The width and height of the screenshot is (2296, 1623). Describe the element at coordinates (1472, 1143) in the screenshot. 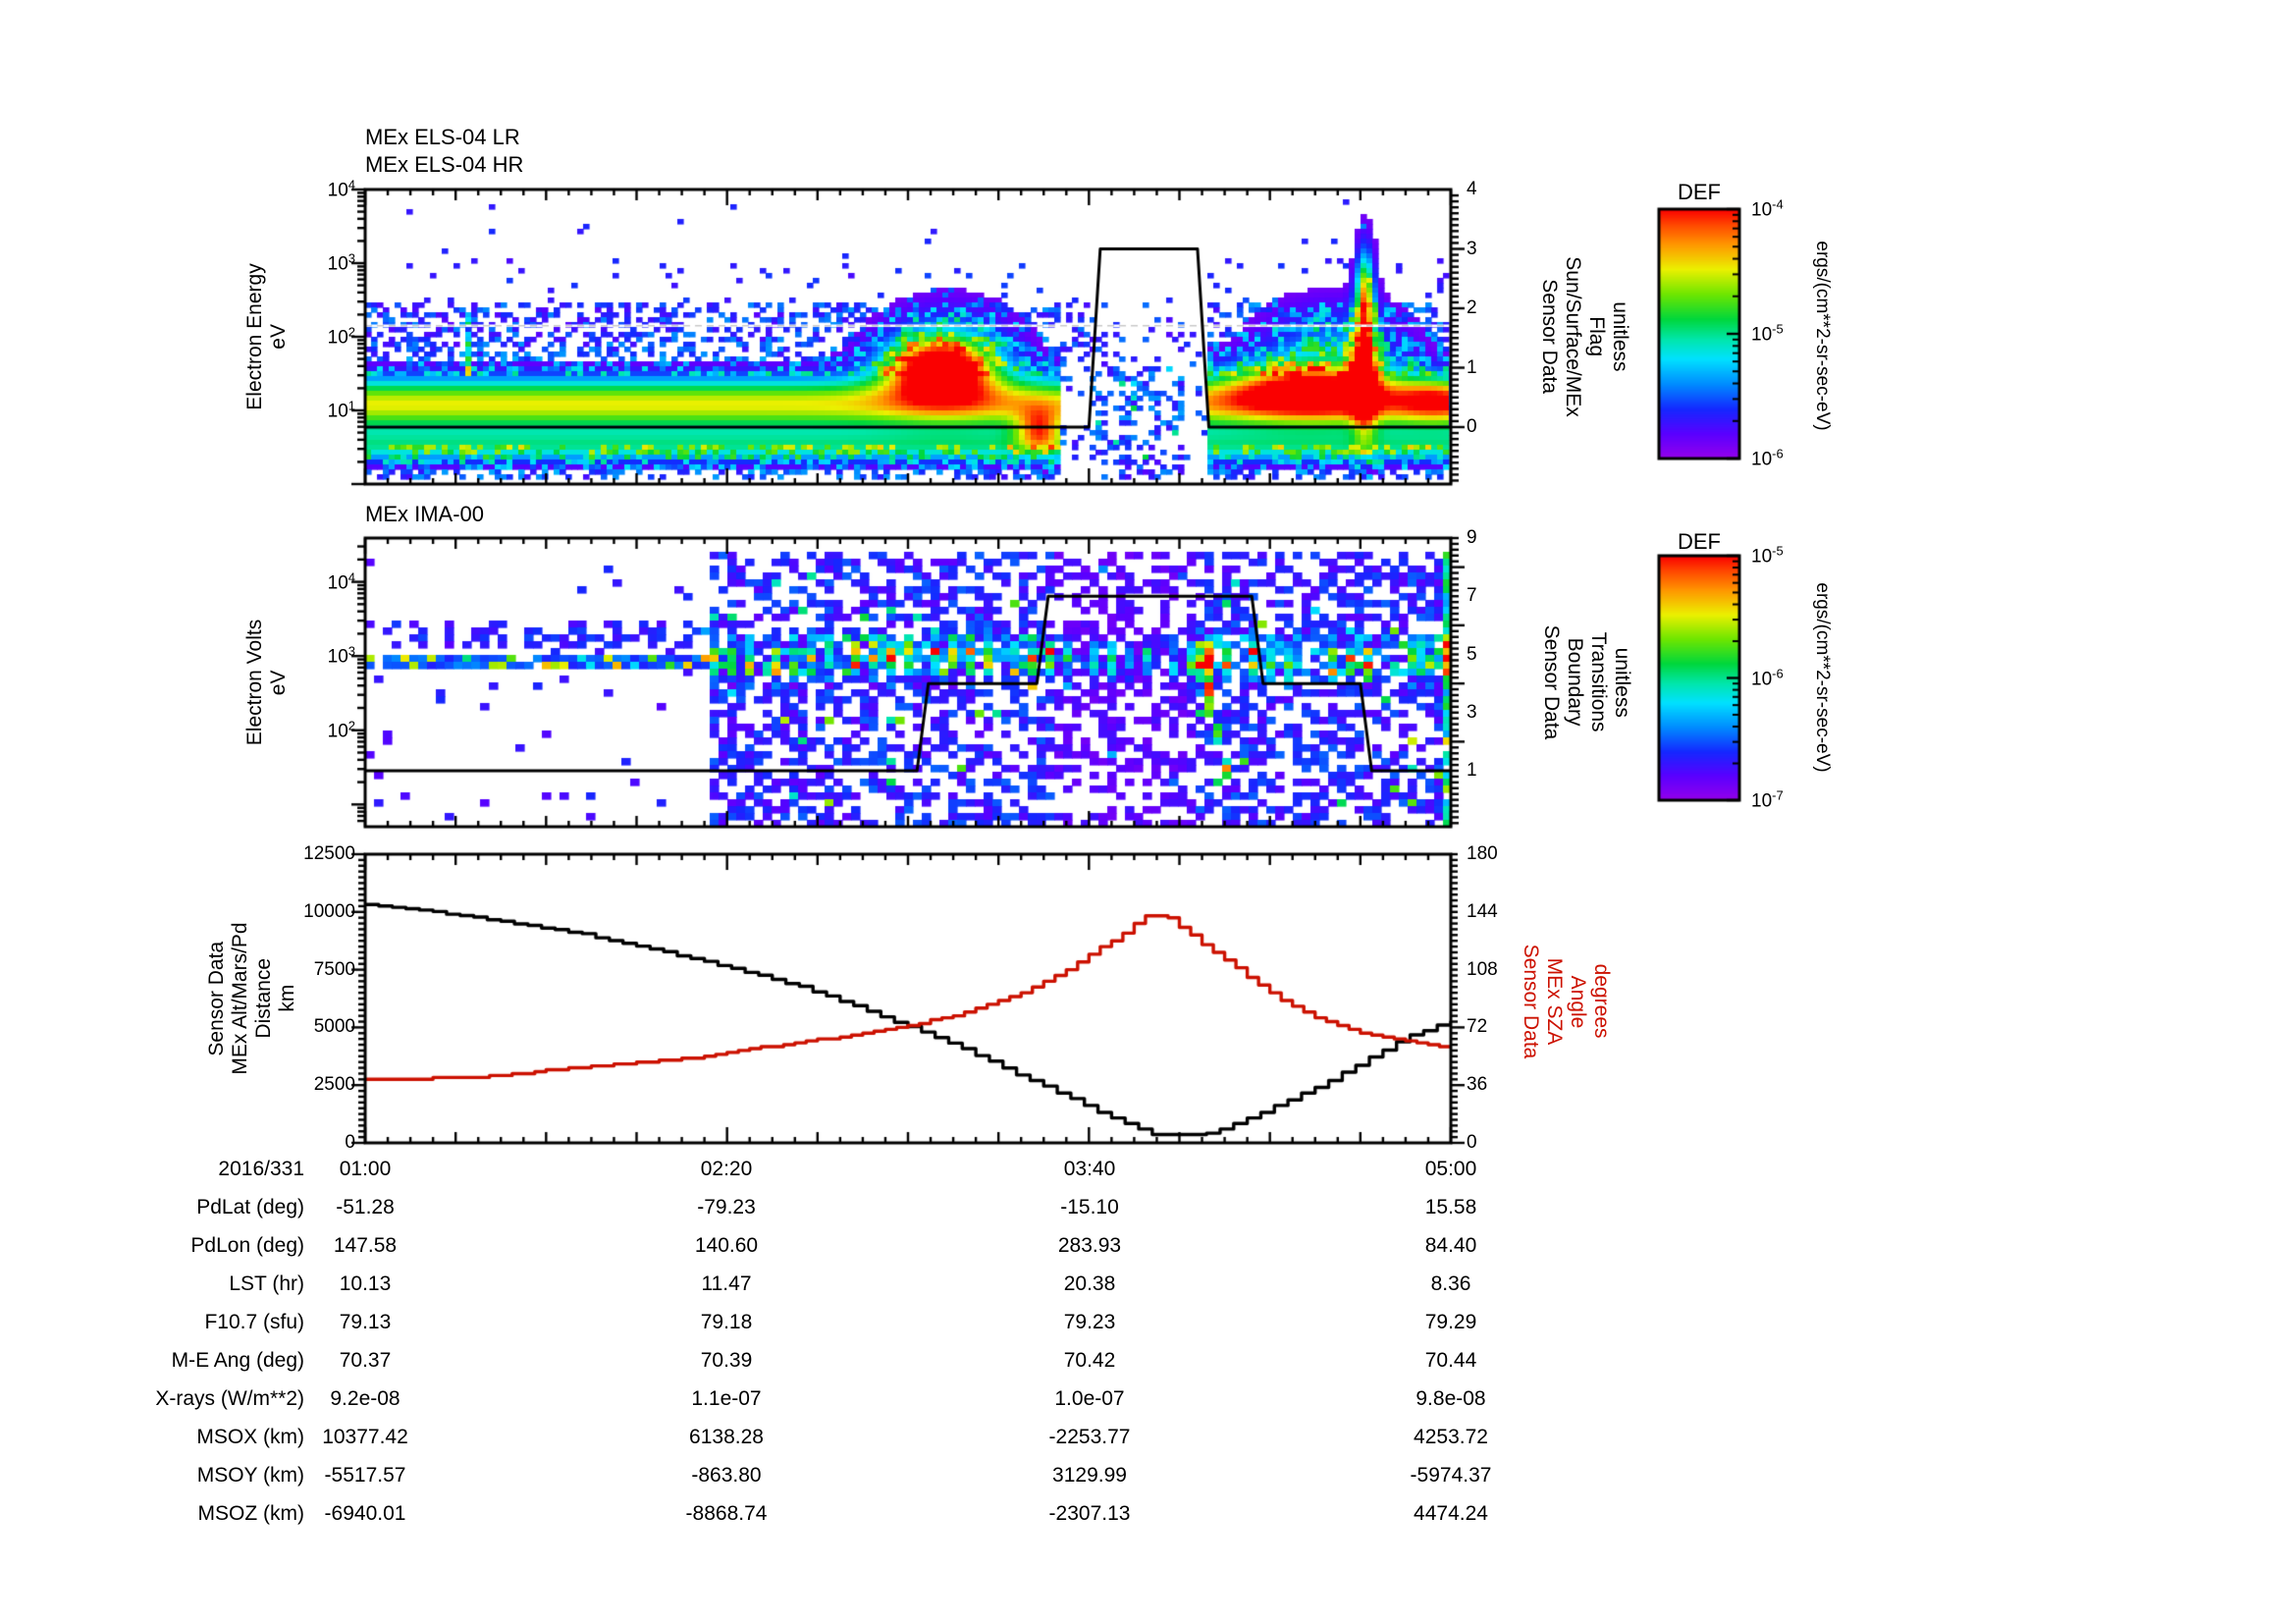

I see `ts-right-tick-label: 0` at that location.